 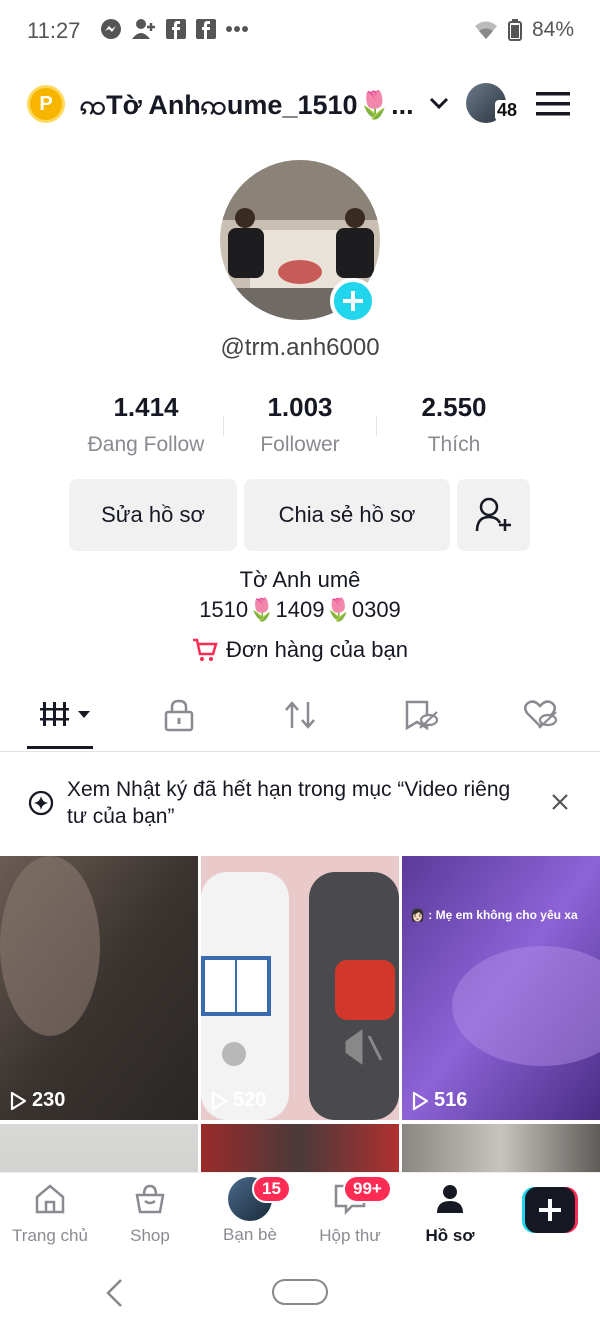 What do you see at coordinates (300, 31) in the screenshot?
I see `status-bar: 11:27 84%` at bounding box center [300, 31].